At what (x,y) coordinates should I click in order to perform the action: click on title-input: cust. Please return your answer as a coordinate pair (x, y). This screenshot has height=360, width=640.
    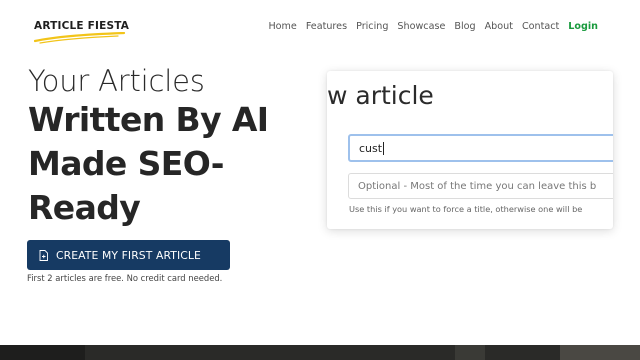
    Looking at the image, I should click on (480, 148).